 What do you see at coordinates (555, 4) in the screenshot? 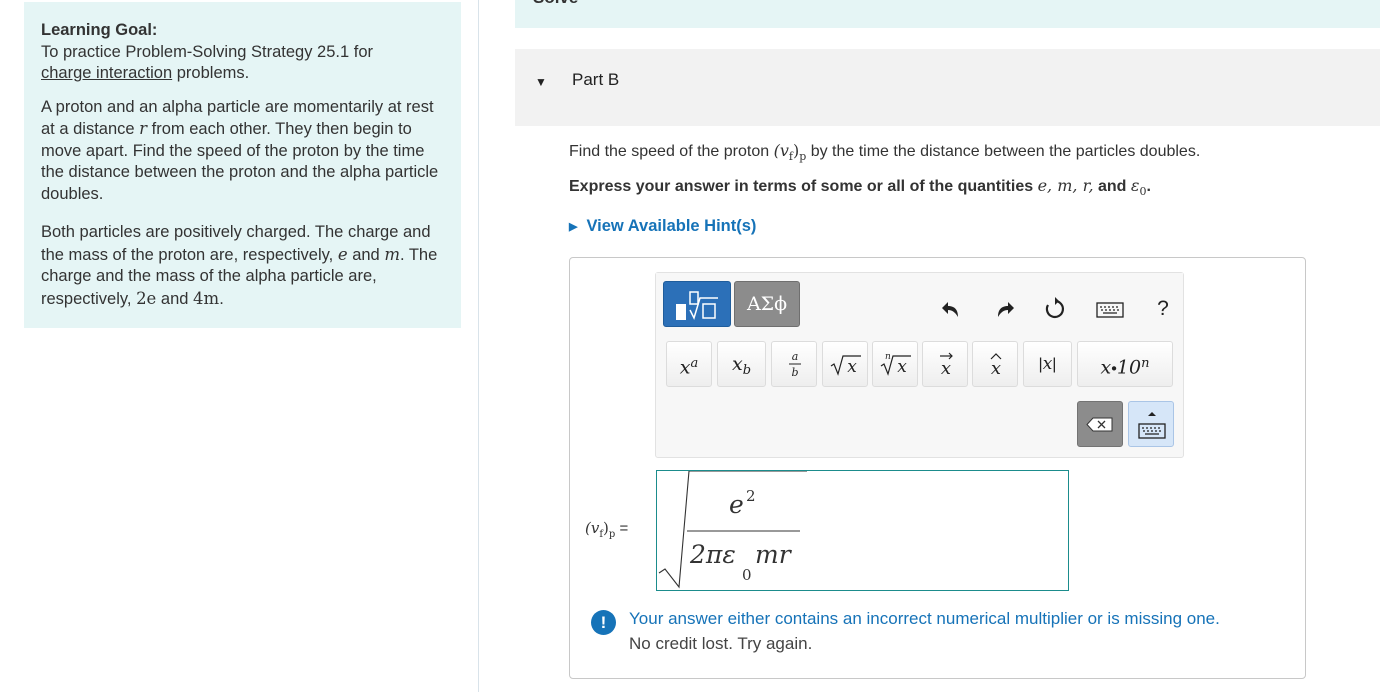
I see `solve-label: Solve` at bounding box center [555, 4].